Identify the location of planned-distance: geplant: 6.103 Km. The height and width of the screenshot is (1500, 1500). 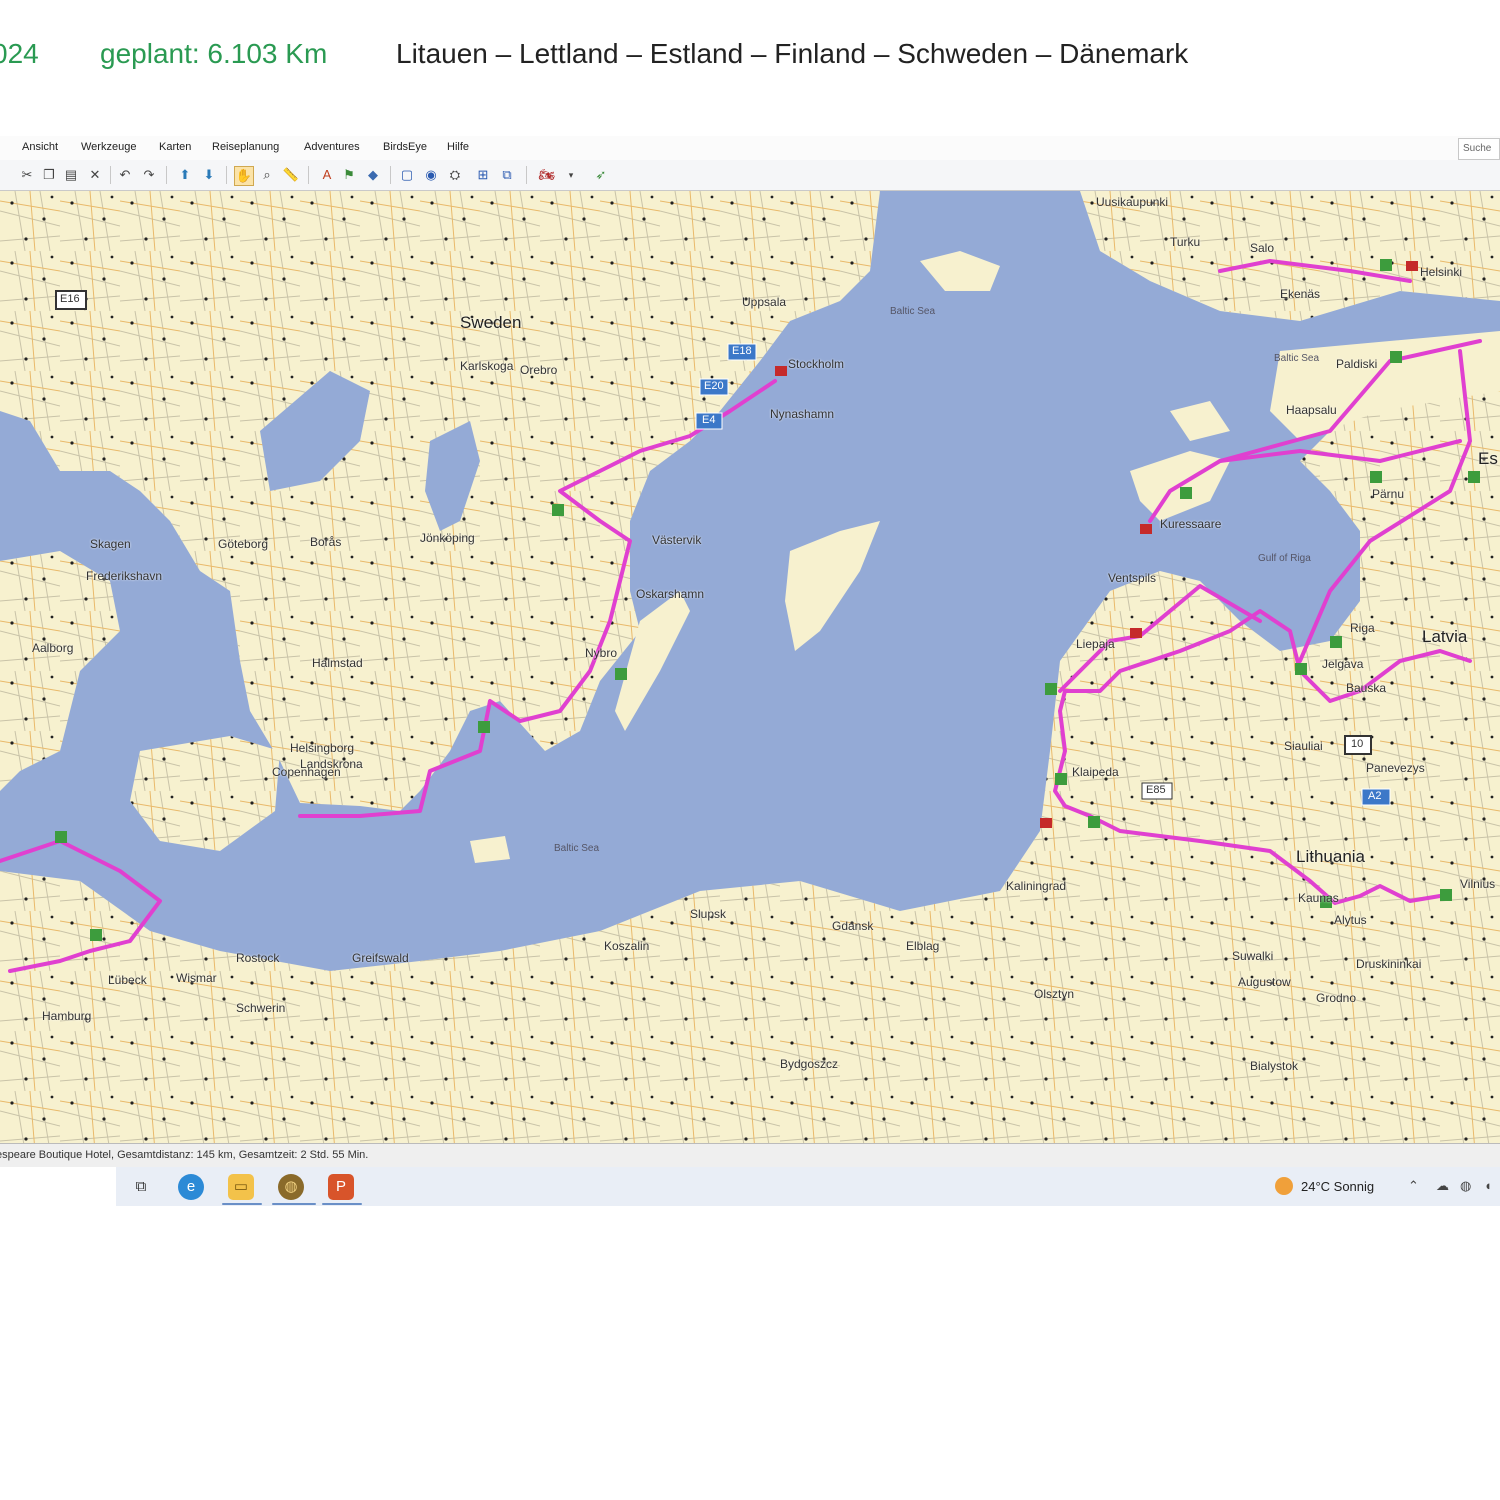
(214, 53).